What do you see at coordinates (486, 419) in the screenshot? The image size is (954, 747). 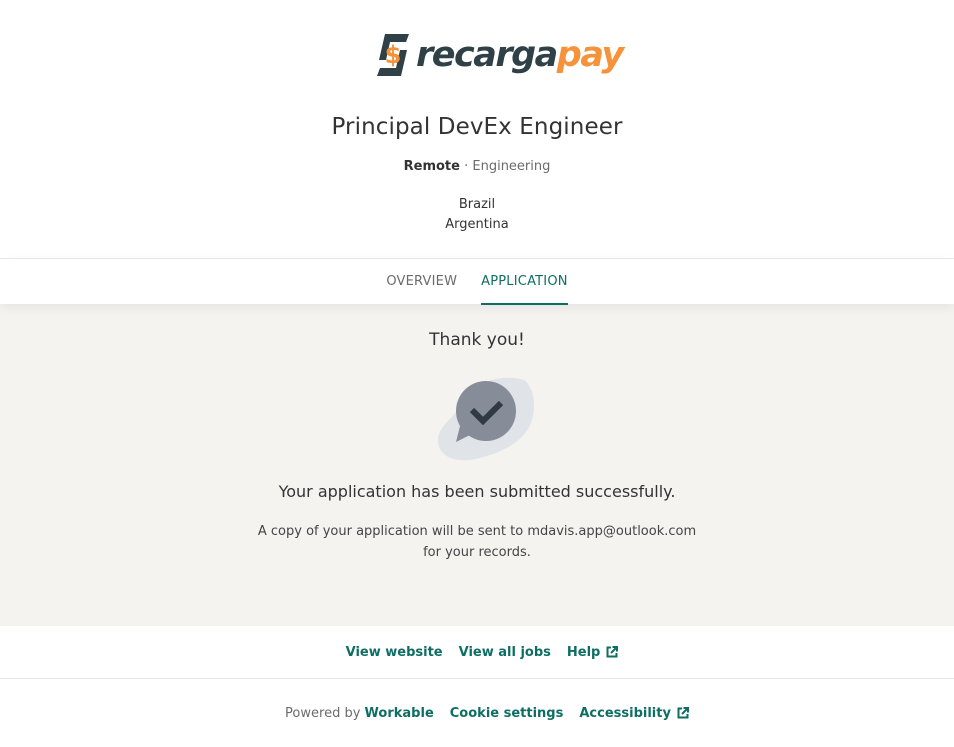 I see `chat-check-icon` at bounding box center [486, 419].